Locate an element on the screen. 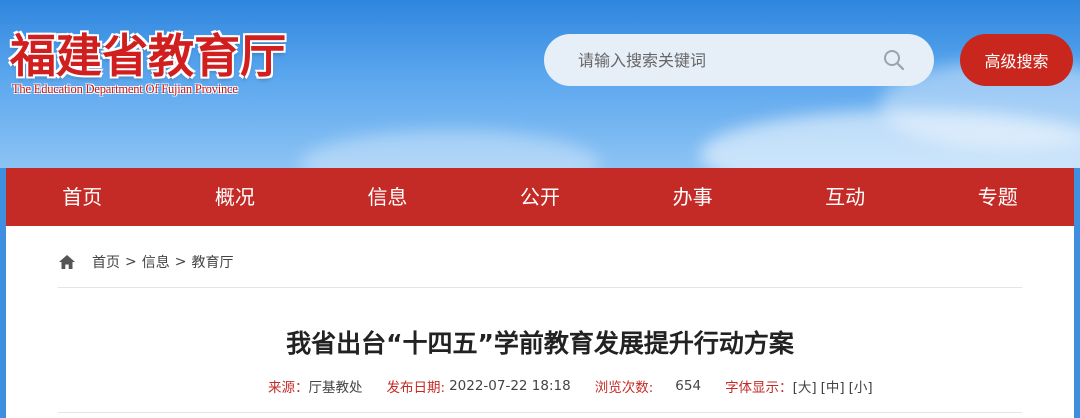  breadcrumb-department: 教育厅 is located at coordinates (212, 262).